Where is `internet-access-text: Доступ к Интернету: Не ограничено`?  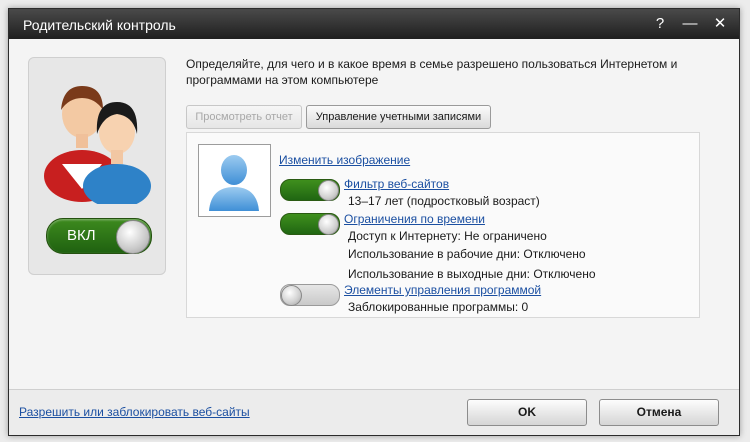 internet-access-text: Доступ к Интернету: Не ограничено is located at coordinates (447, 236).